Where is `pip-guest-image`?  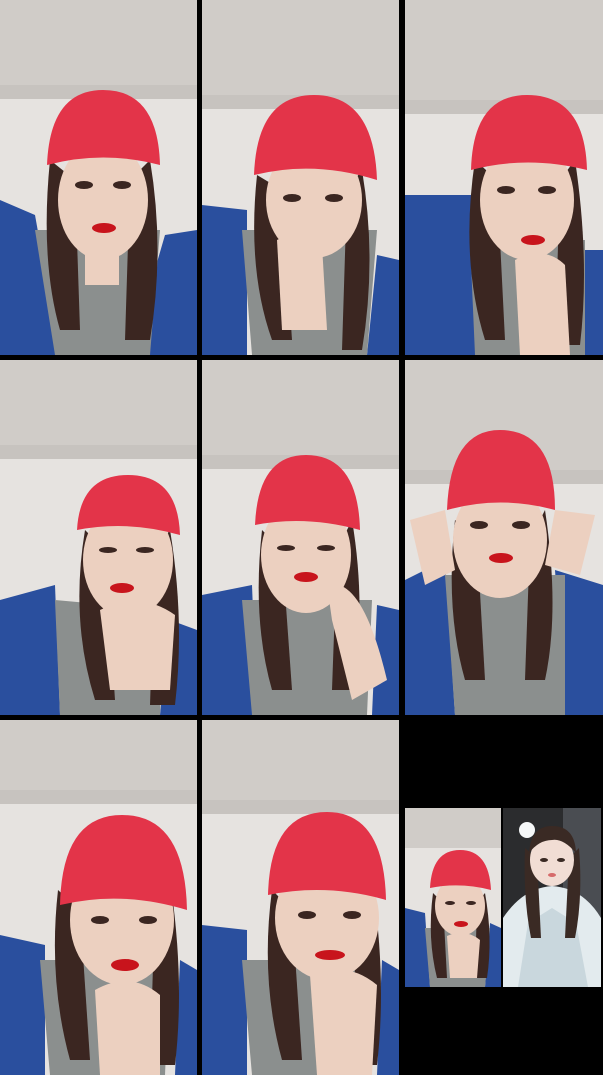
pip-guest-image is located at coordinates (552, 897).